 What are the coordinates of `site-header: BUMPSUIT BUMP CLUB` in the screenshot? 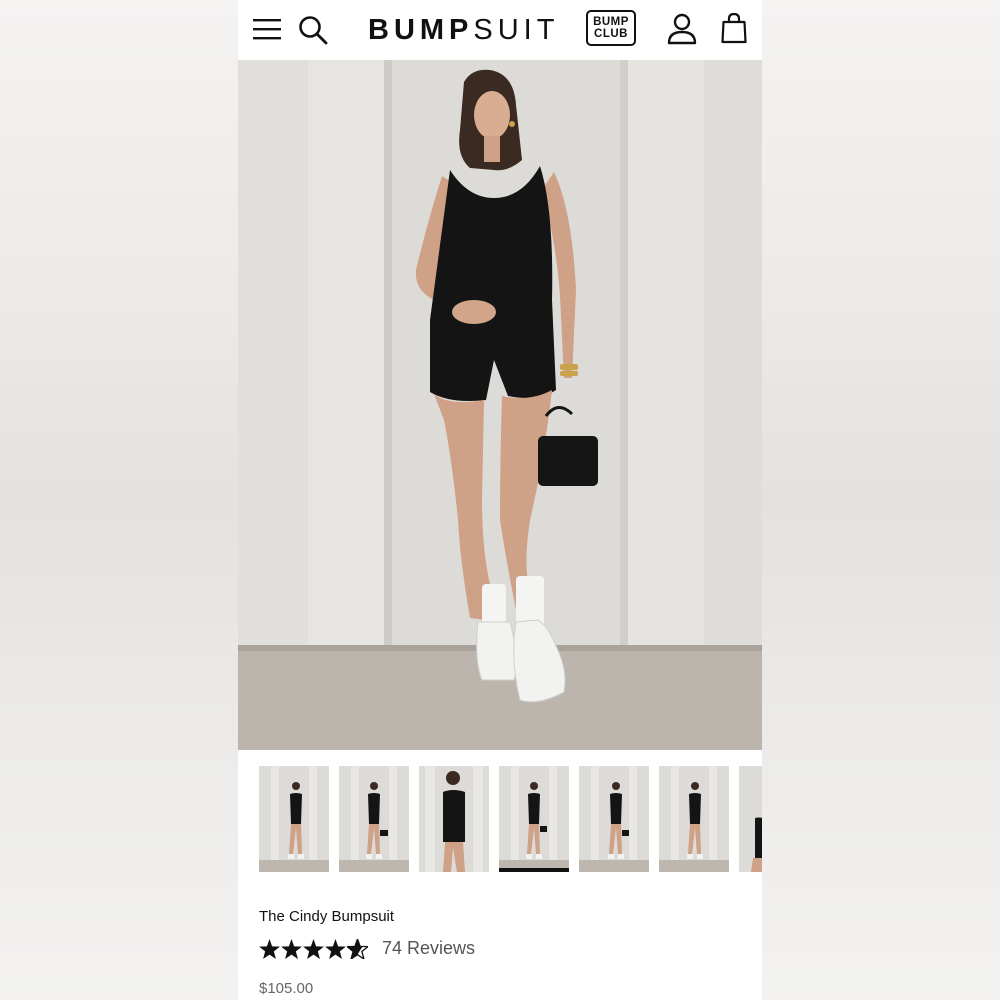 It's located at (500, 30).